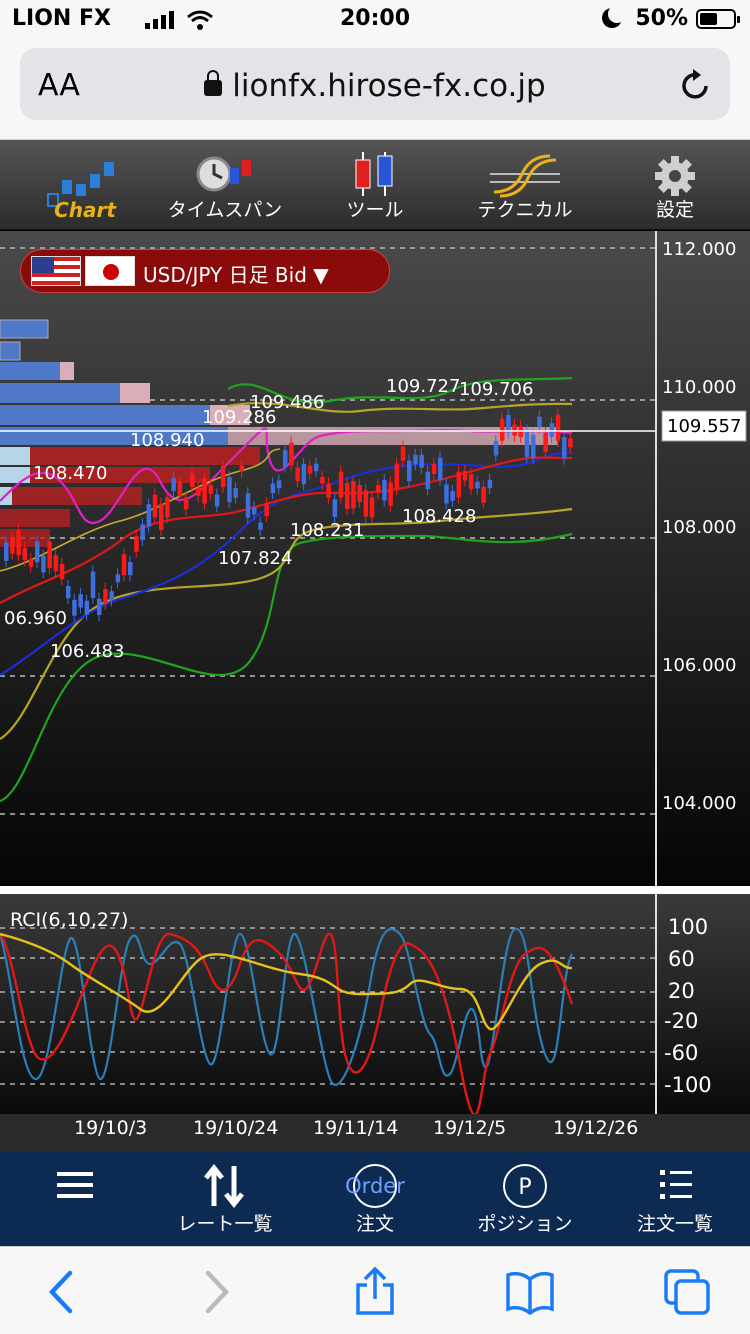 This screenshot has width=750, height=1334. What do you see at coordinates (225, 210) in the screenshot?
I see `timespan-tab-label: タイムスパン` at bounding box center [225, 210].